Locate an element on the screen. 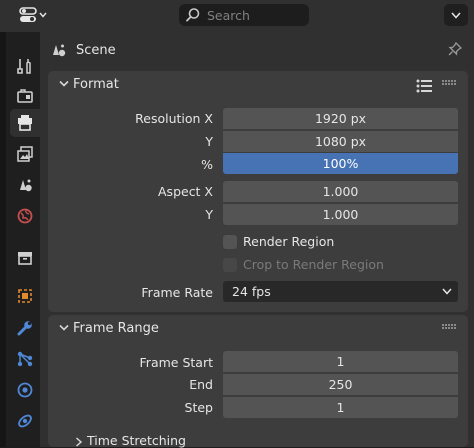  crop-region-label: Crop to Render Region is located at coordinates (313, 264).